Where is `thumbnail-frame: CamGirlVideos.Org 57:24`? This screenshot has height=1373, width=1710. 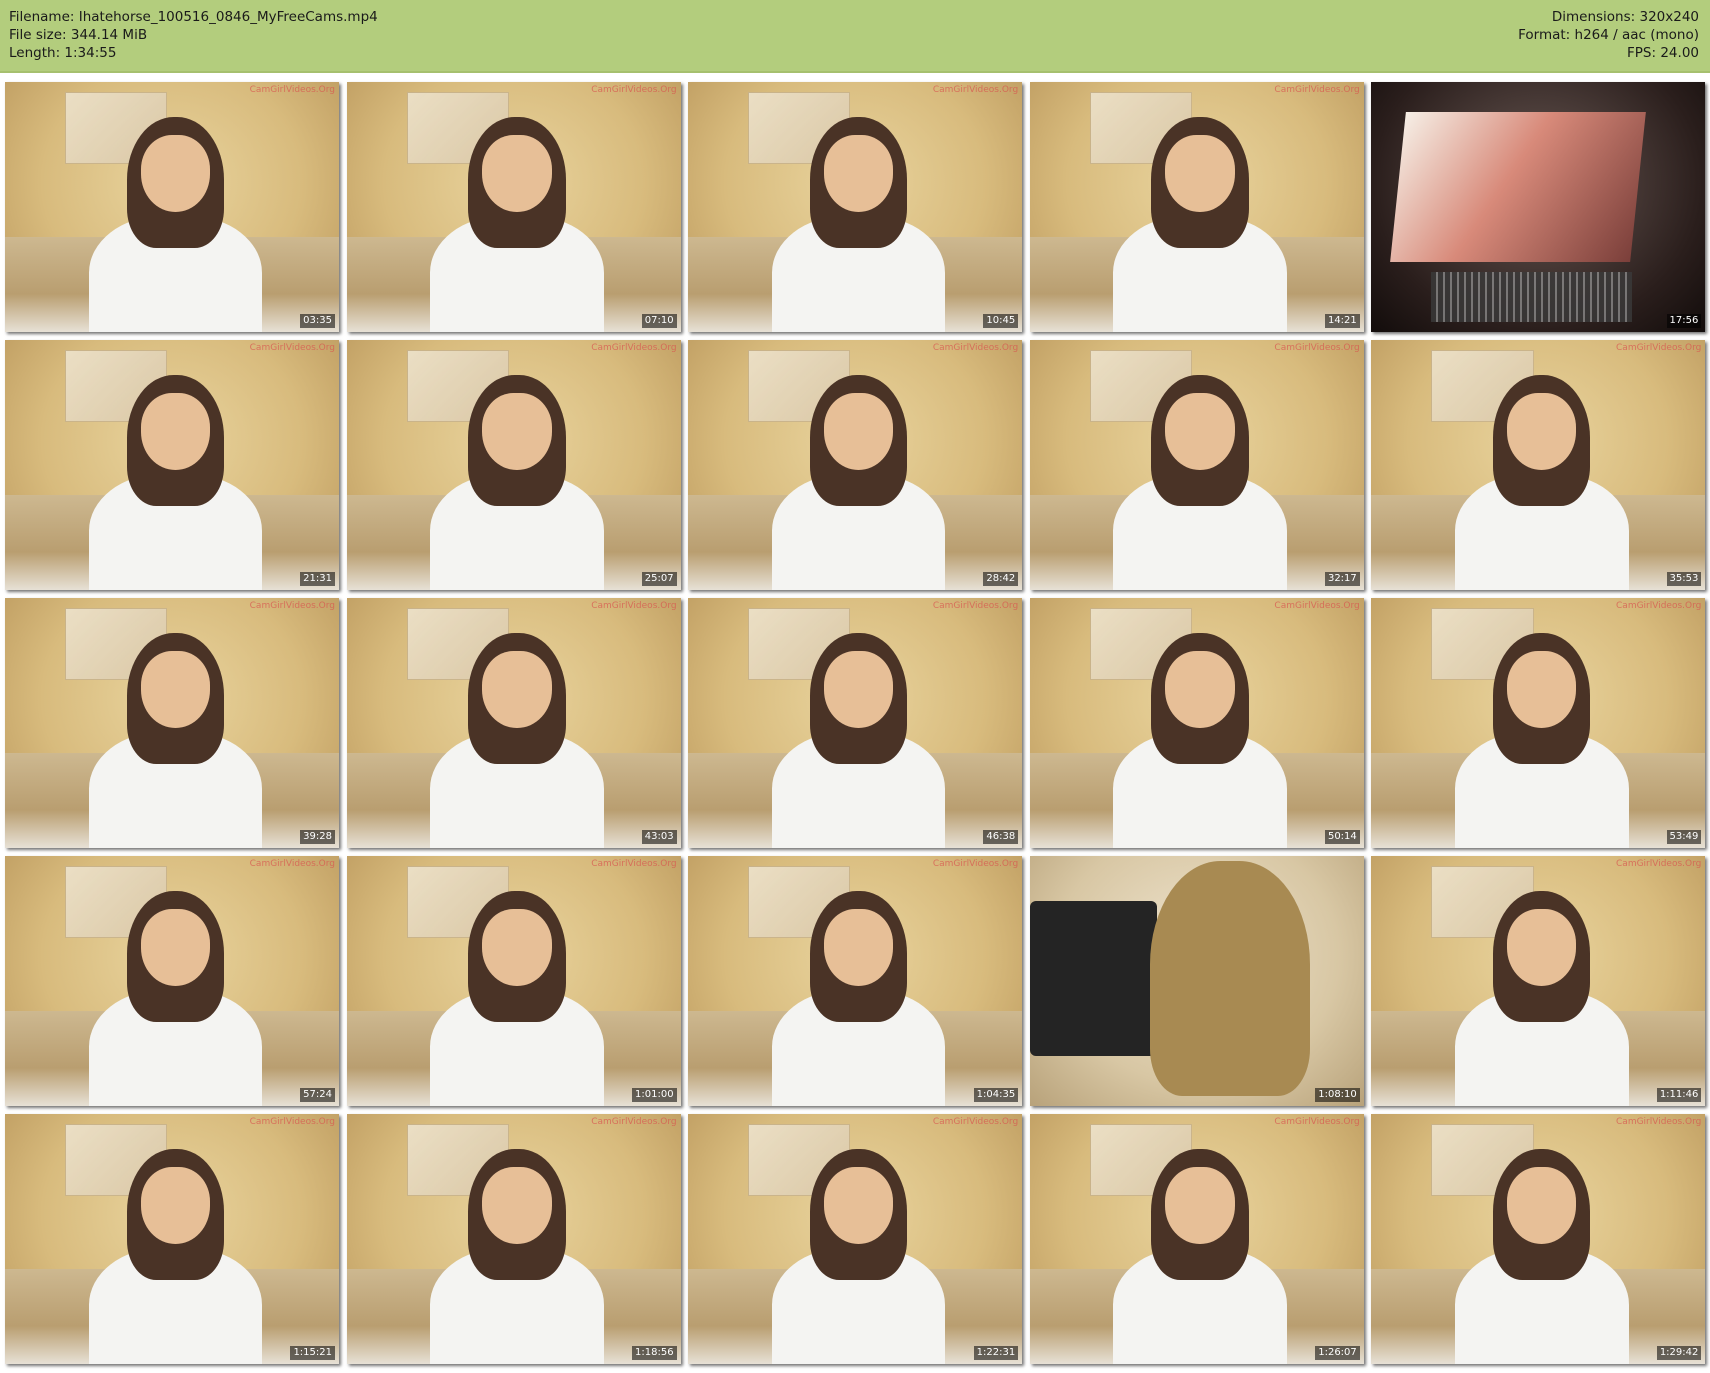
thumbnail-frame: CamGirlVideos.Org 57:24 is located at coordinates (172, 981).